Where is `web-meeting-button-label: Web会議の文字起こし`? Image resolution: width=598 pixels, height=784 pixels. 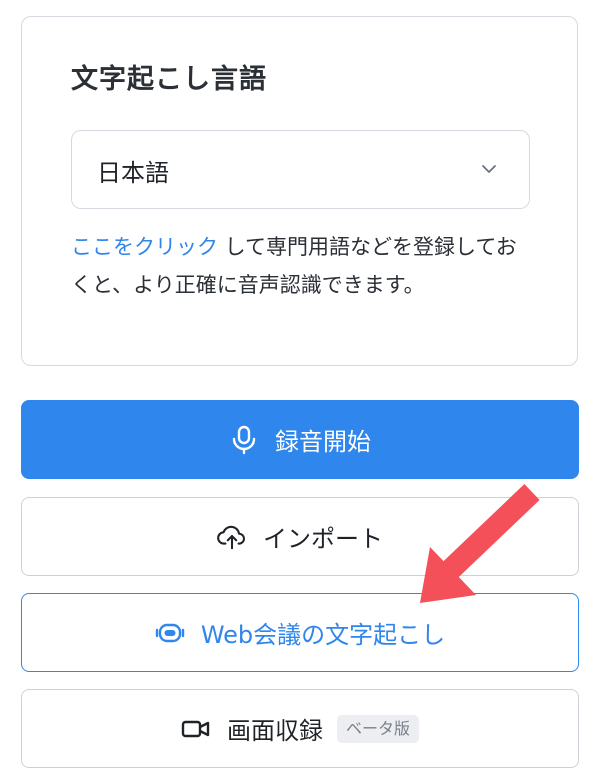
web-meeting-button-label: Web会議の文字起こし is located at coordinates (323, 635).